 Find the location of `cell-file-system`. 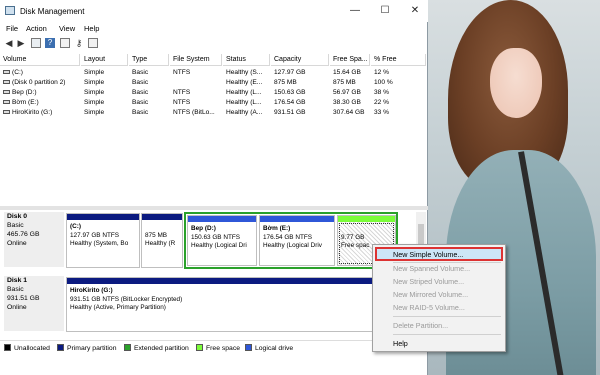

cell-file-system is located at coordinates (196, 83).